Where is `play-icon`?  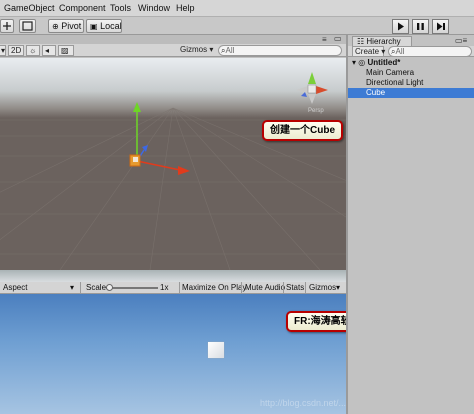
play-icon is located at coordinates (401, 26).